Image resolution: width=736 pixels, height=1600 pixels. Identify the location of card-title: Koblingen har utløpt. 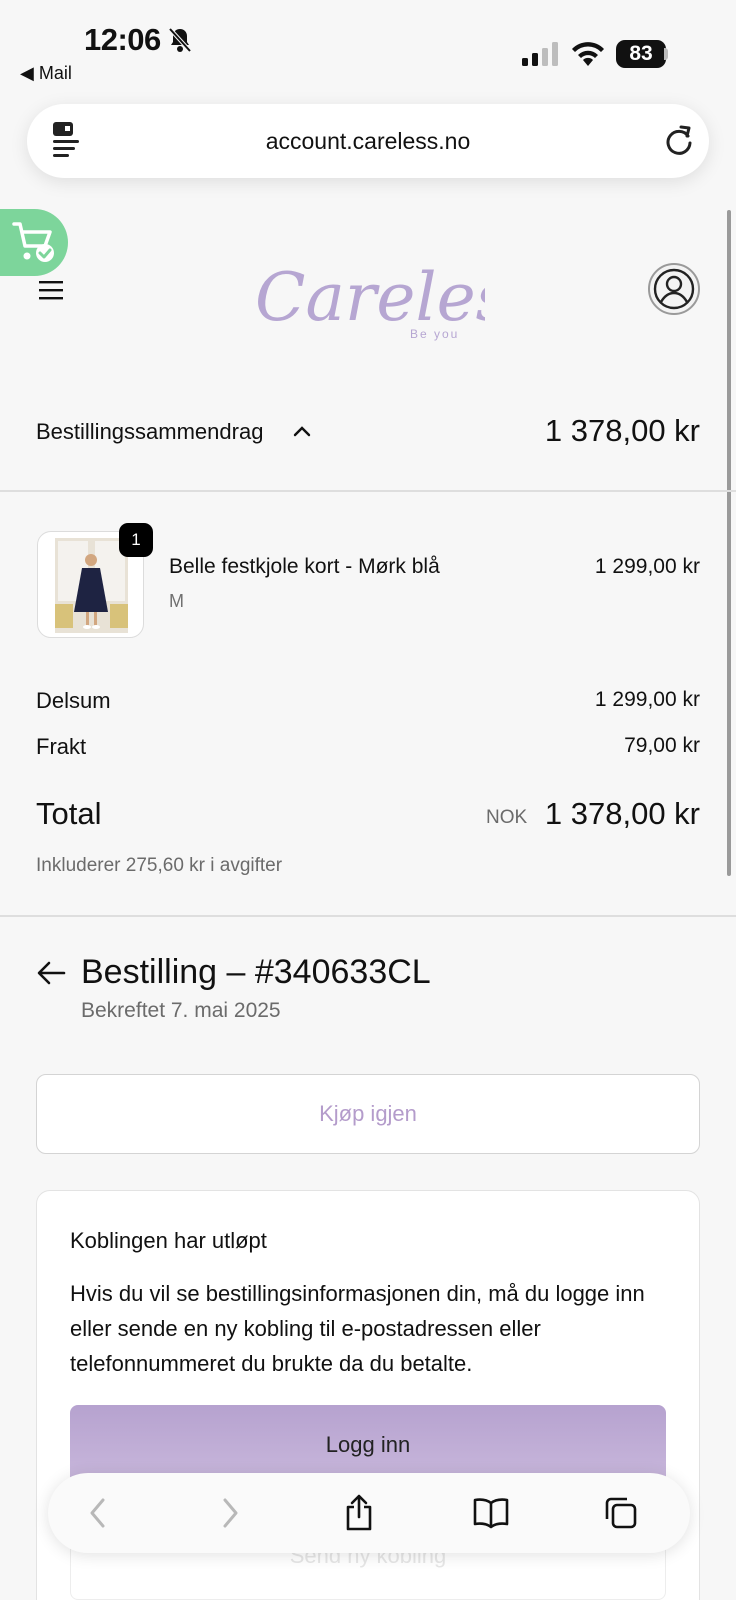
(168, 1240).